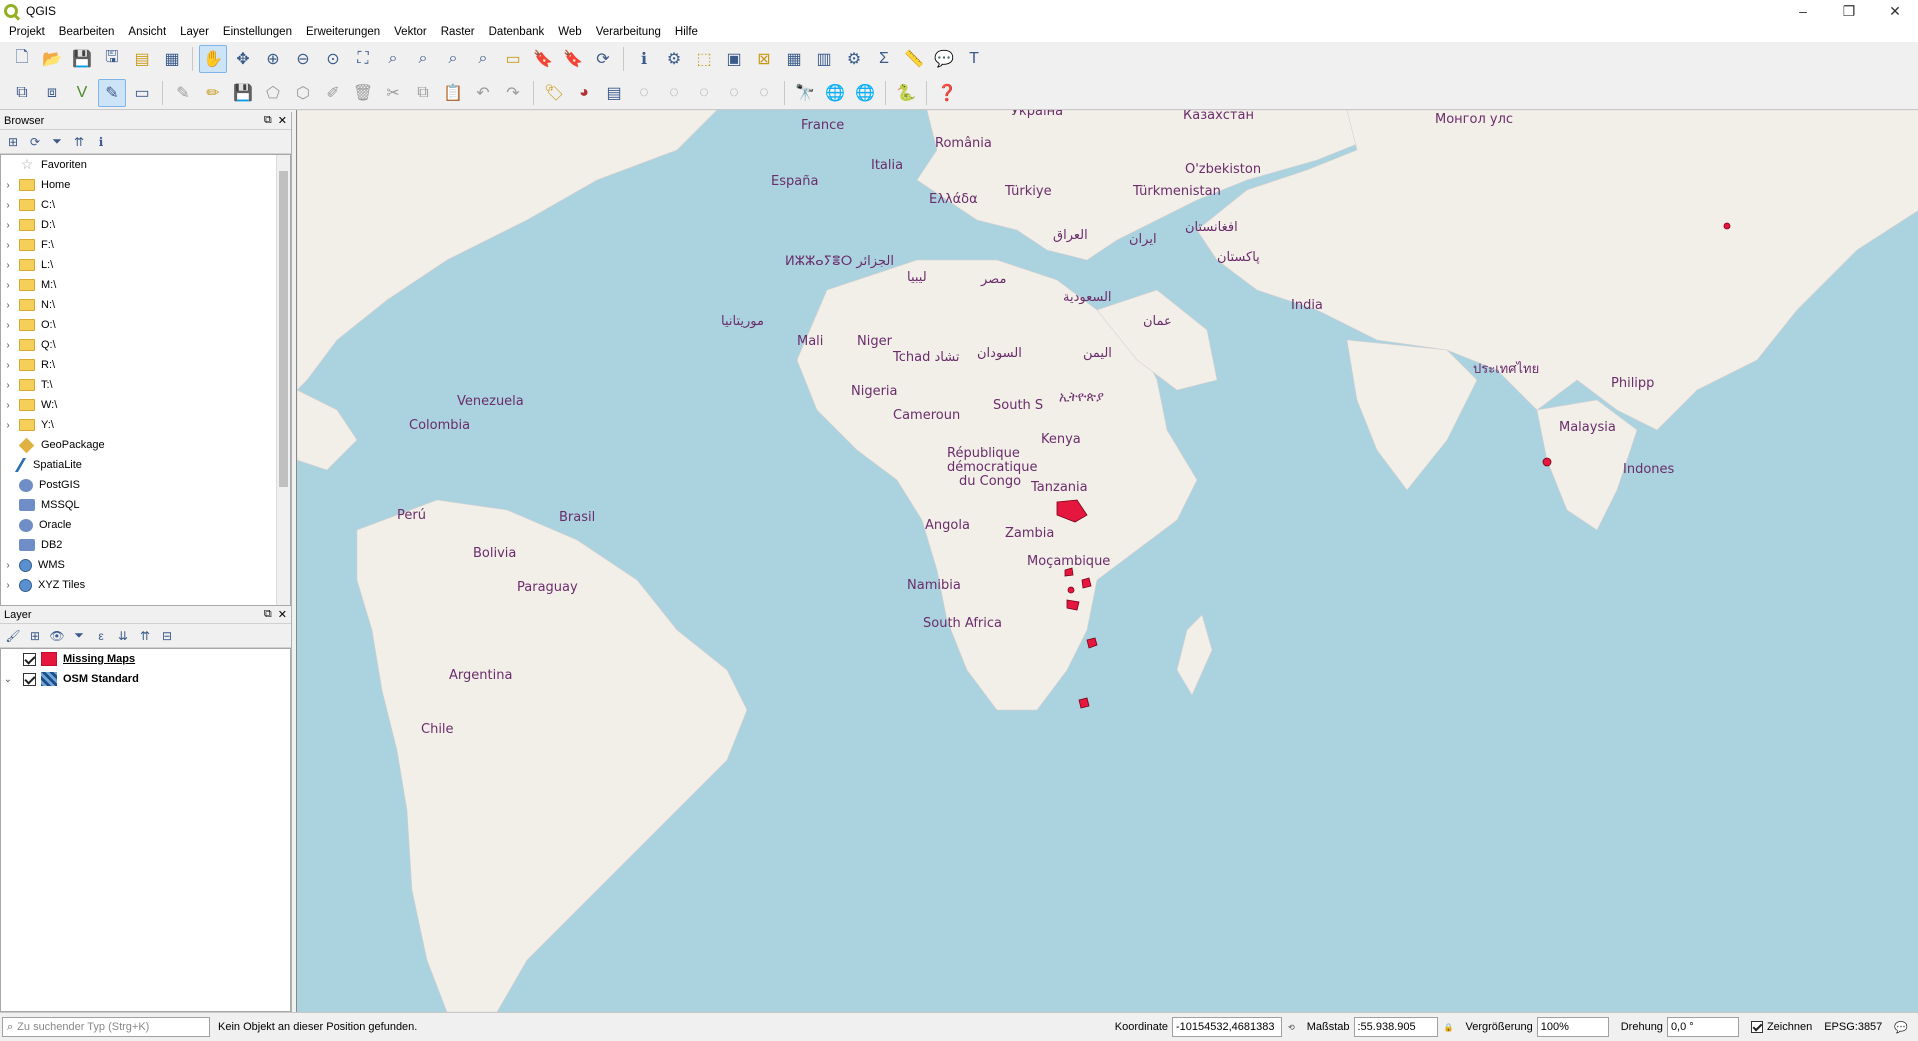 This screenshot has height=1041, width=1918. What do you see at coordinates (145, 165) in the screenshot?
I see `browser-item-favoriten: ☆ Favoriten` at bounding box center [145, 165].